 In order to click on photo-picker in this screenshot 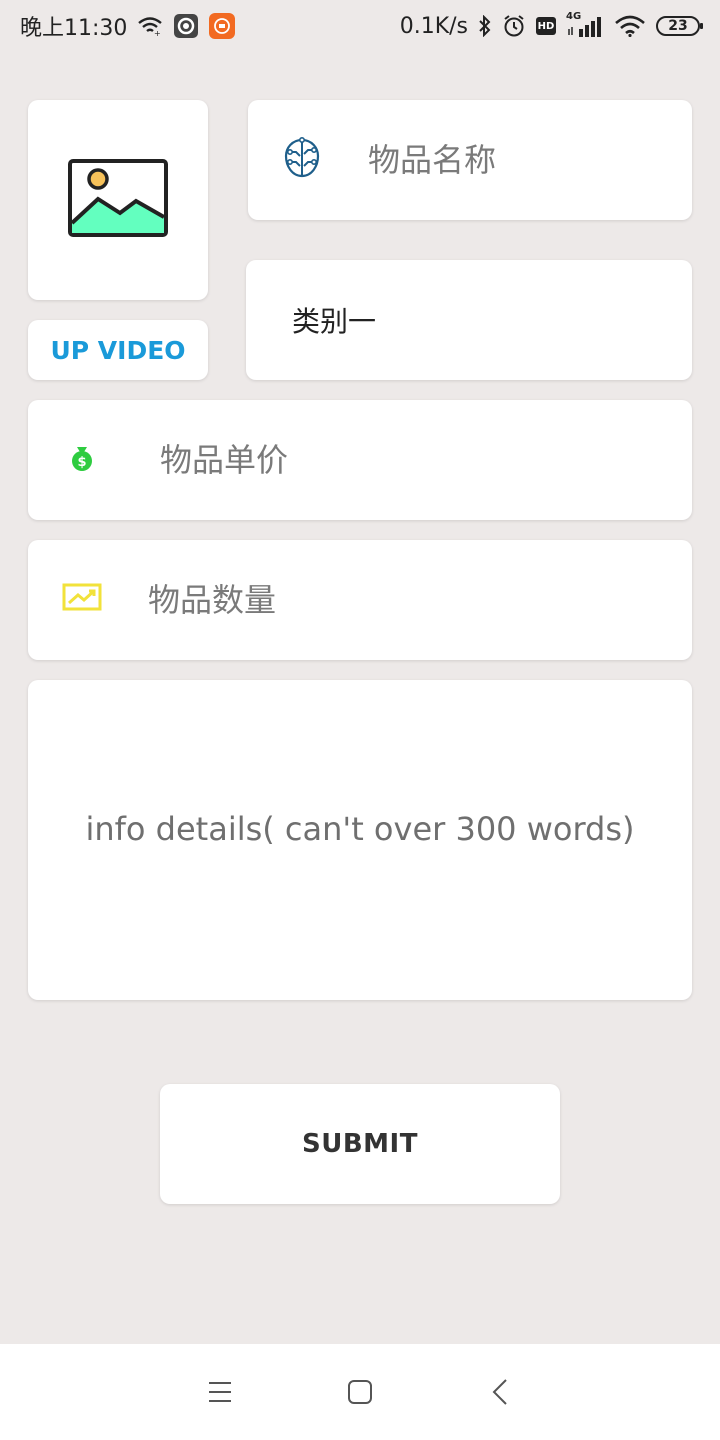, I will do `click(118, 200)`.